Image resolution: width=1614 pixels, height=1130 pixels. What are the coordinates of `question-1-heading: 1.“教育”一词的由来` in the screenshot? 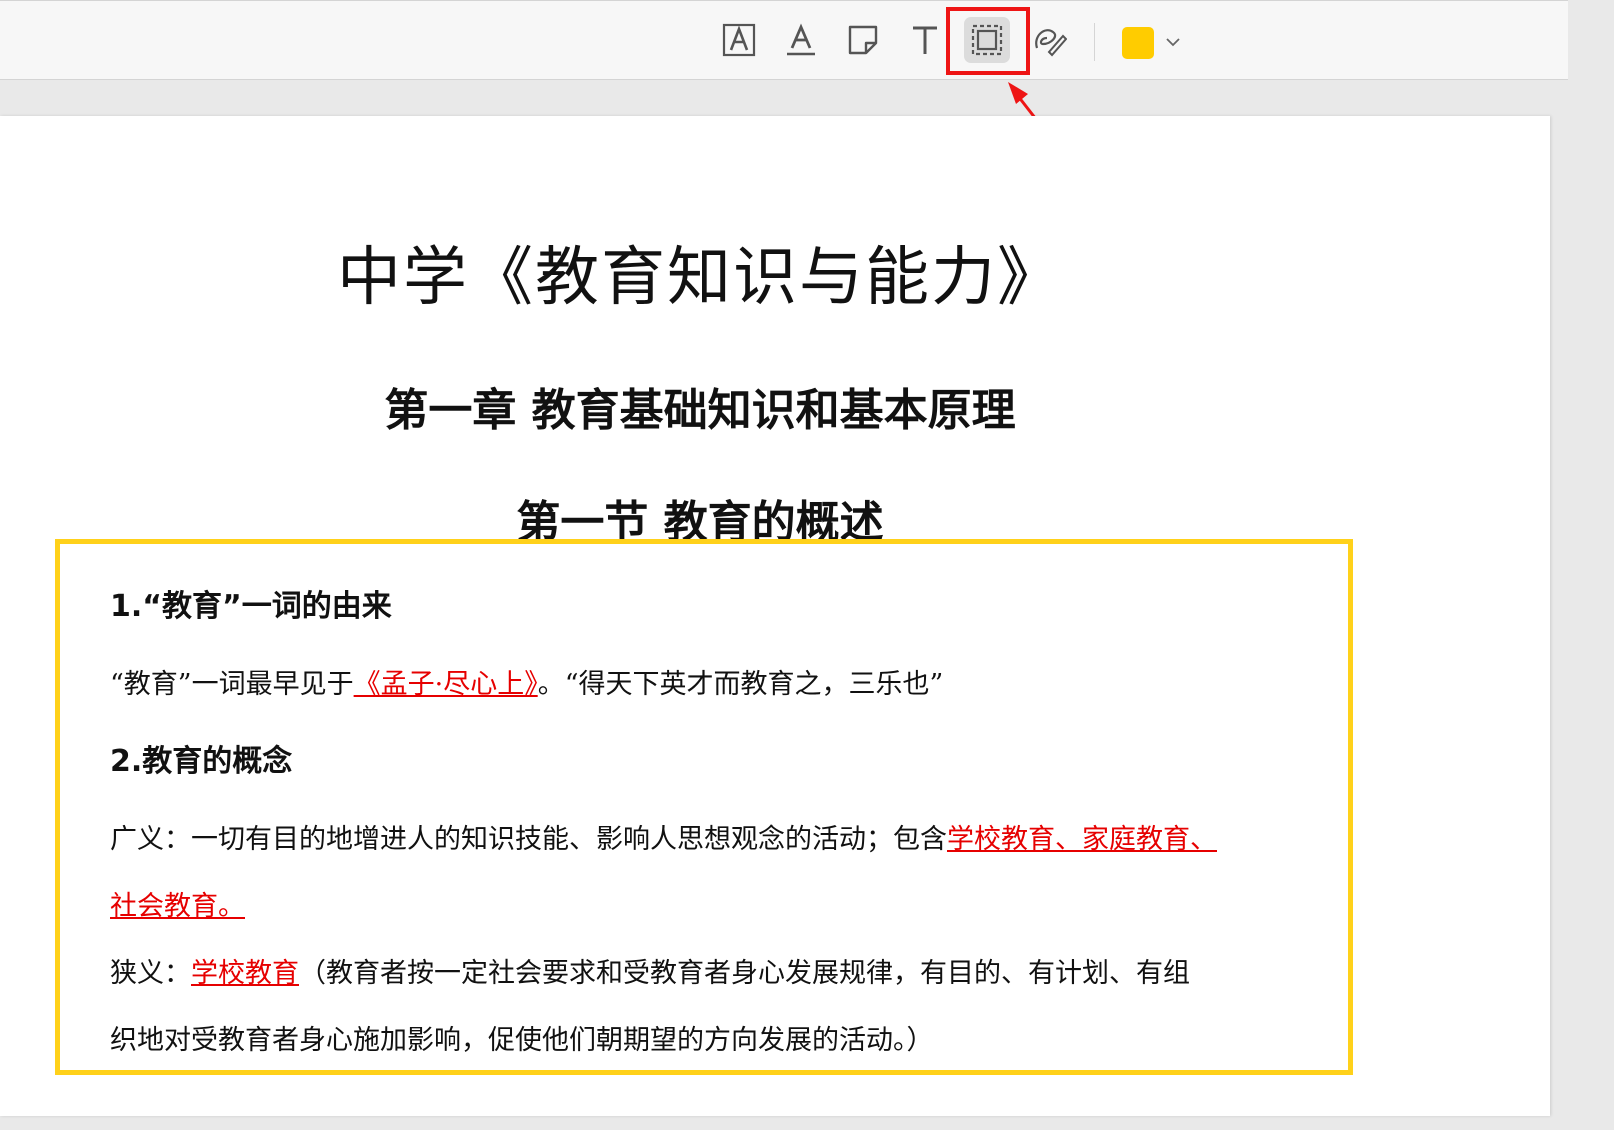 It's located at (251, 606).